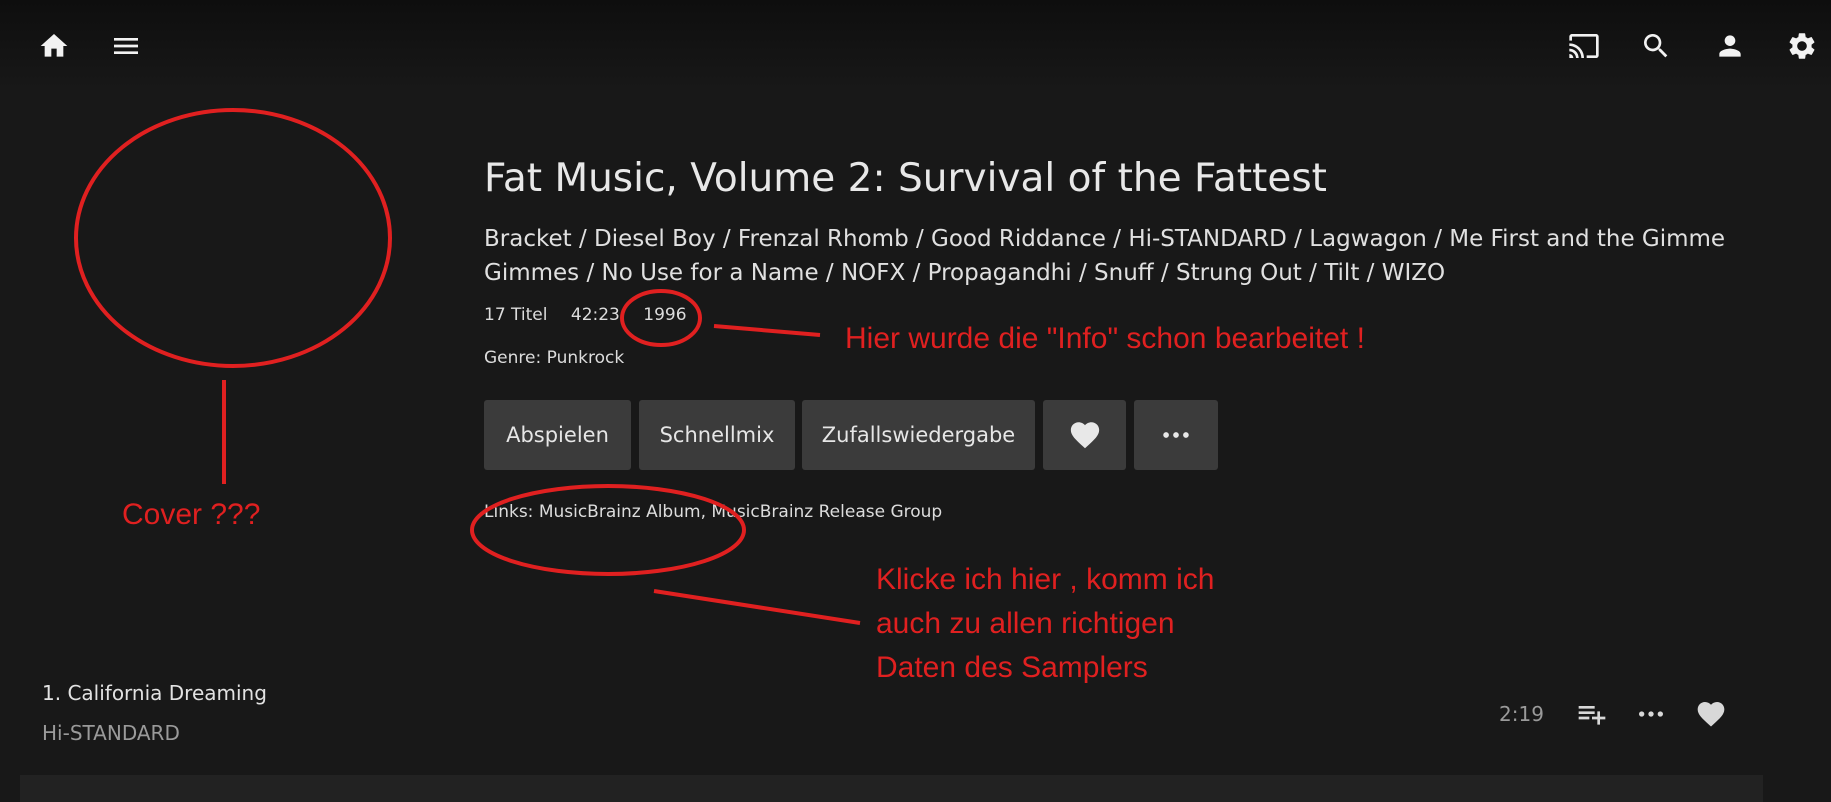 The height and width of the screenshot is (802, 1831). Describe the element at coordinates (1521, 714) in the screenshot. I see `track-duration: 2:19` at that location.